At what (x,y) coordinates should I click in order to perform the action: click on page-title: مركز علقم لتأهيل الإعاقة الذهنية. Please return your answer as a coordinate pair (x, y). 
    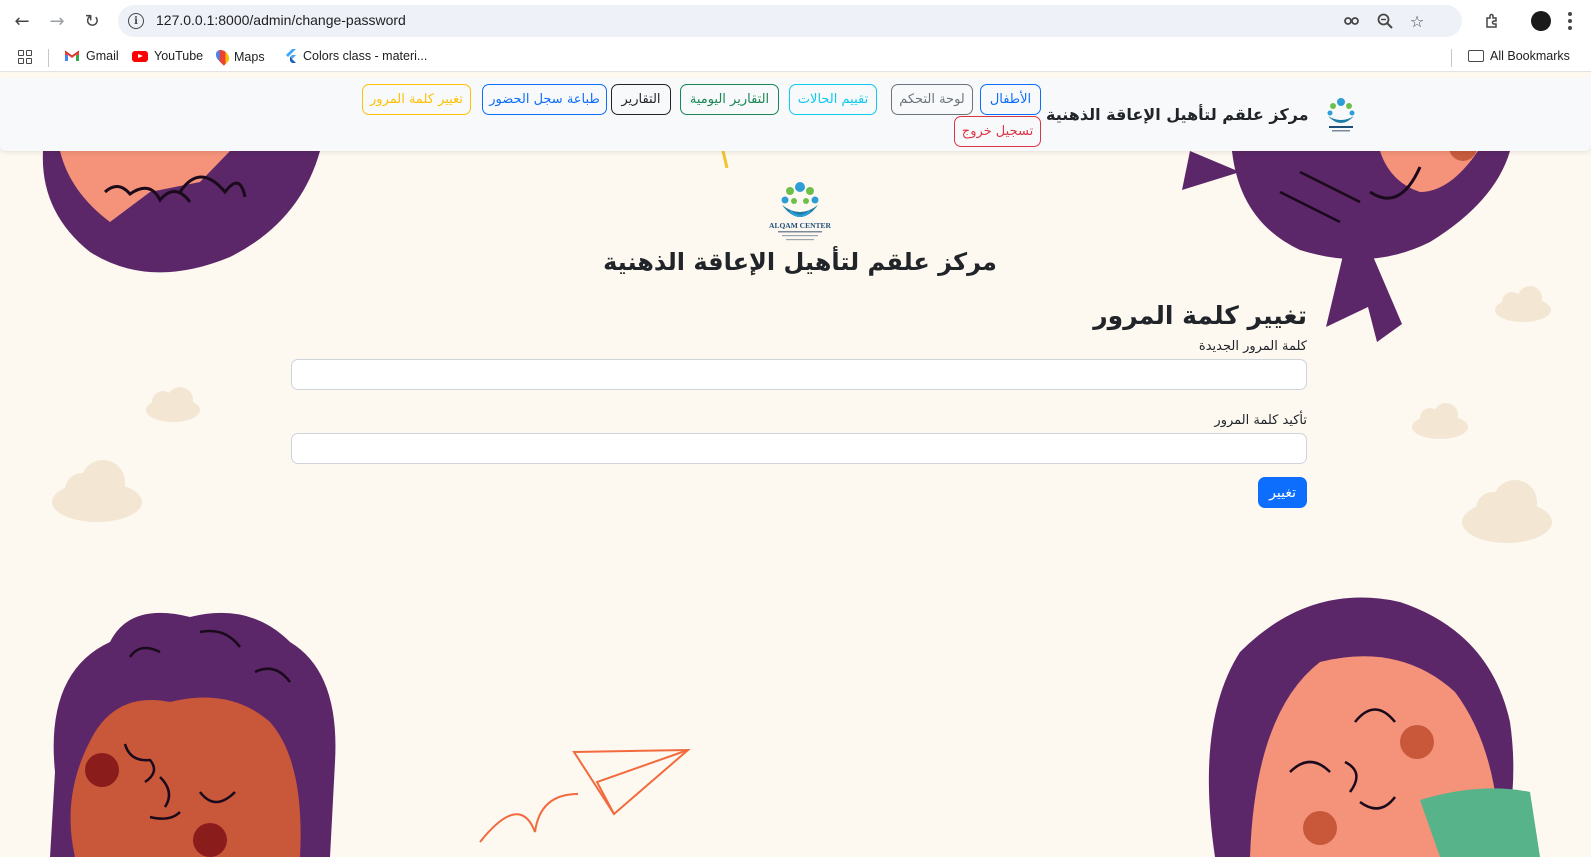
    Looking at the image, I should click on (800, 262).